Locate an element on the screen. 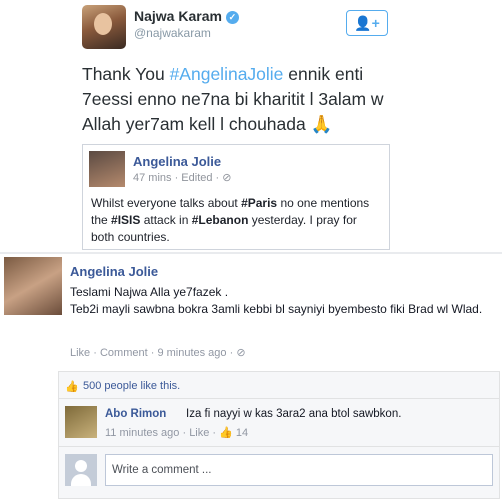 The width and height of the screenshot is (502, 500). comment-actions: Like · Comment · 9 minutes ago · ⊘ is located at coordinates (158, 353).